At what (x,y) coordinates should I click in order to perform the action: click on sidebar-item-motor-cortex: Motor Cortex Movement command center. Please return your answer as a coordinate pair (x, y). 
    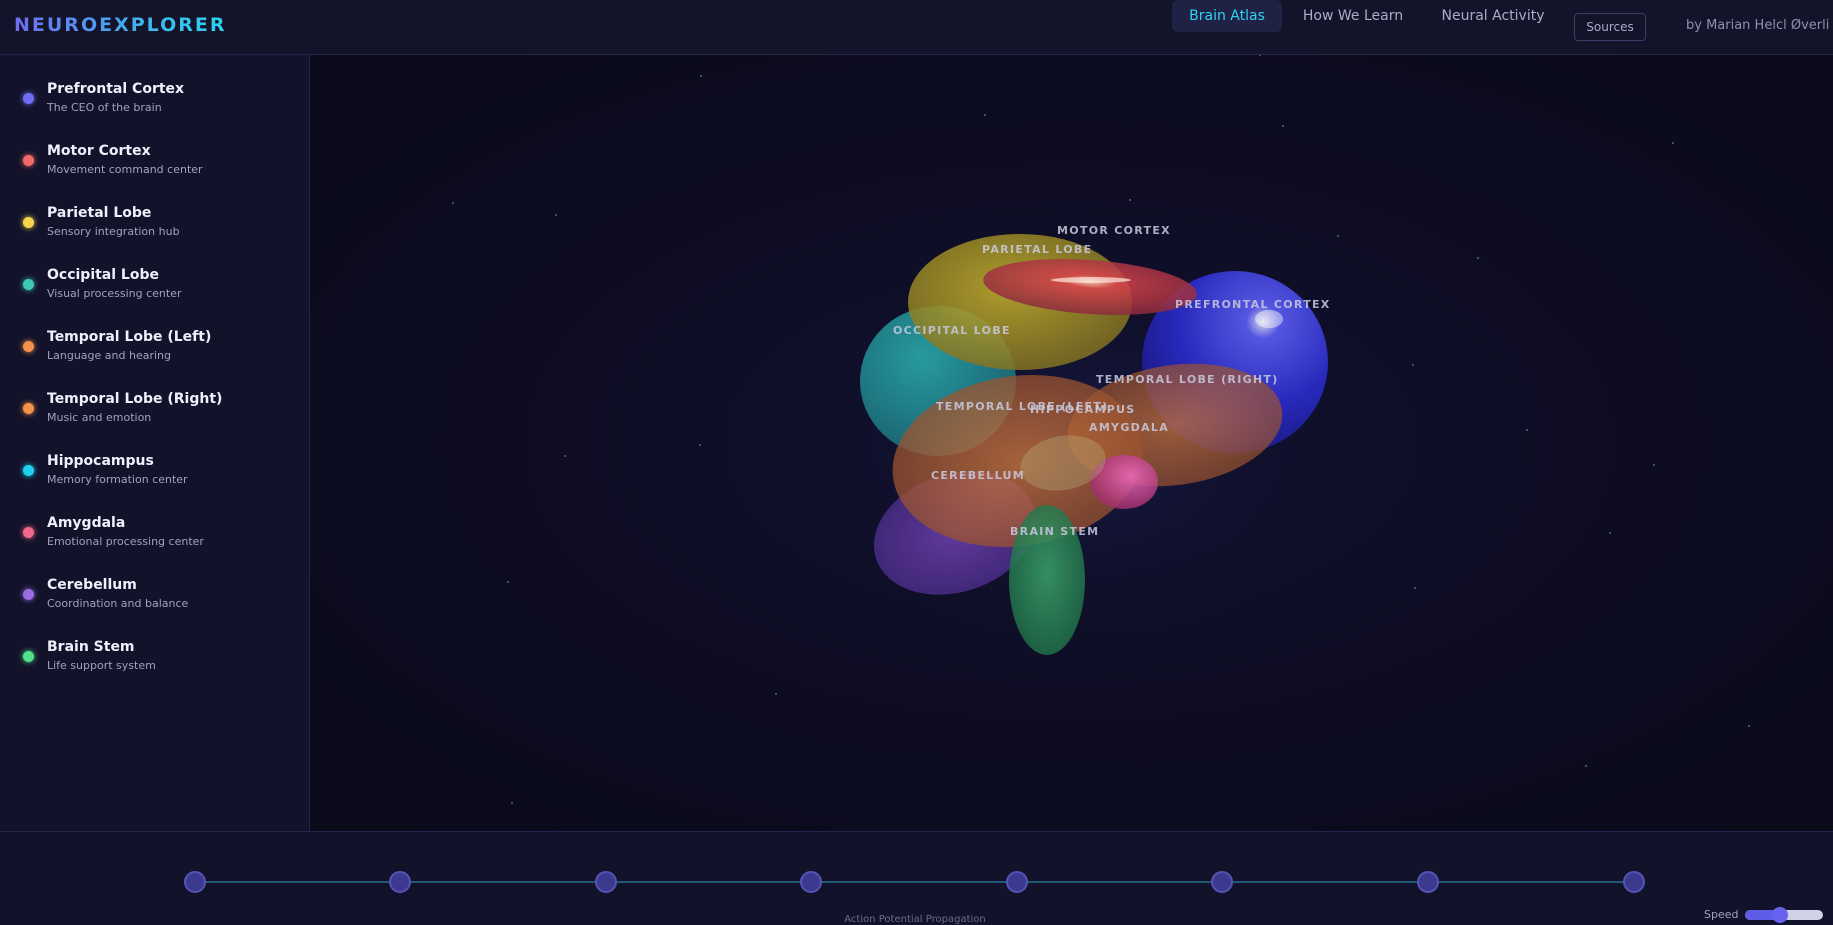
    Looking at the image, I should click on (154, 159).